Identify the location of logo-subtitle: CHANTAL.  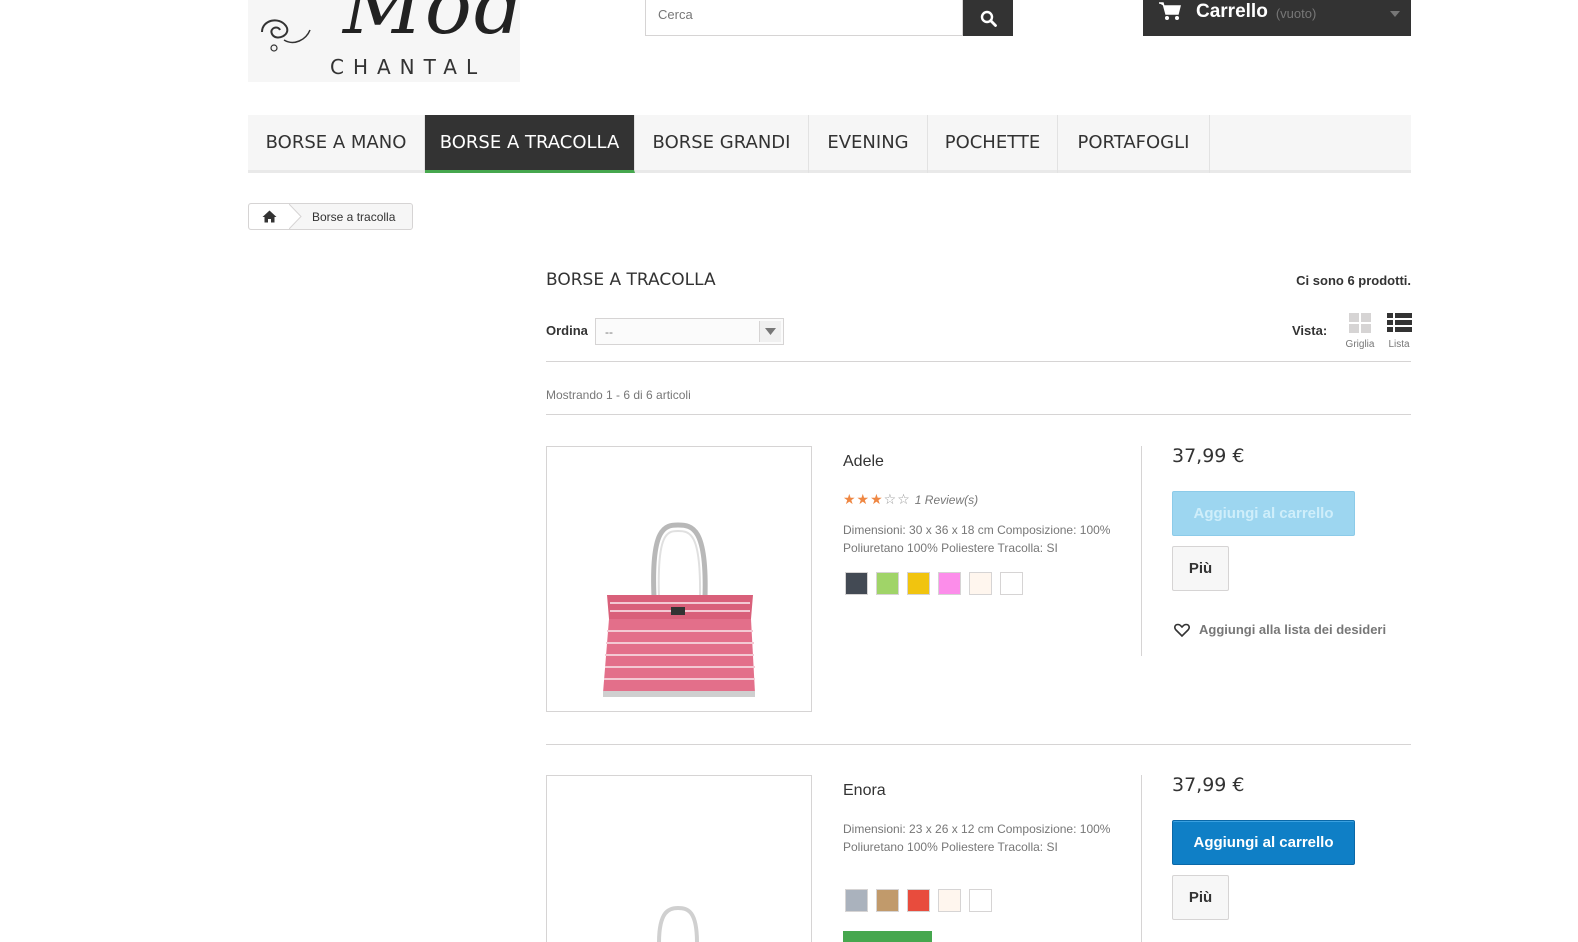
(408, 67).